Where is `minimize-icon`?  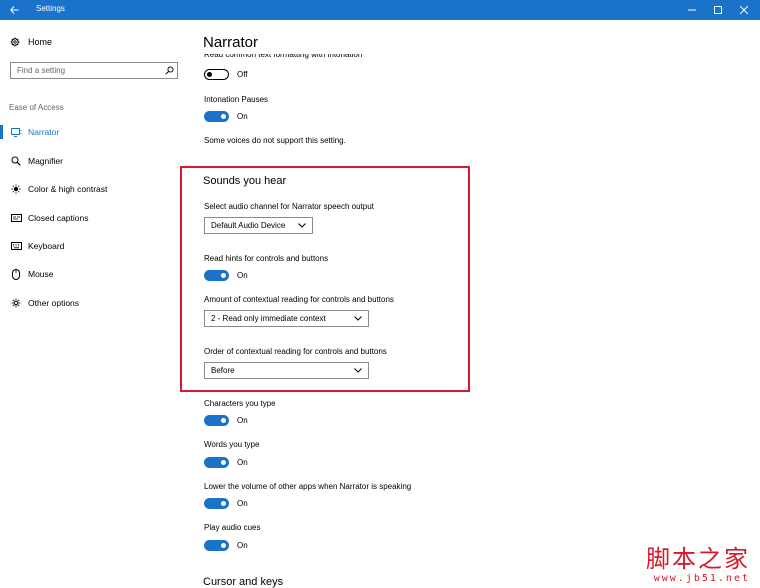 minimize-icon is located at coordinates (692, 10).